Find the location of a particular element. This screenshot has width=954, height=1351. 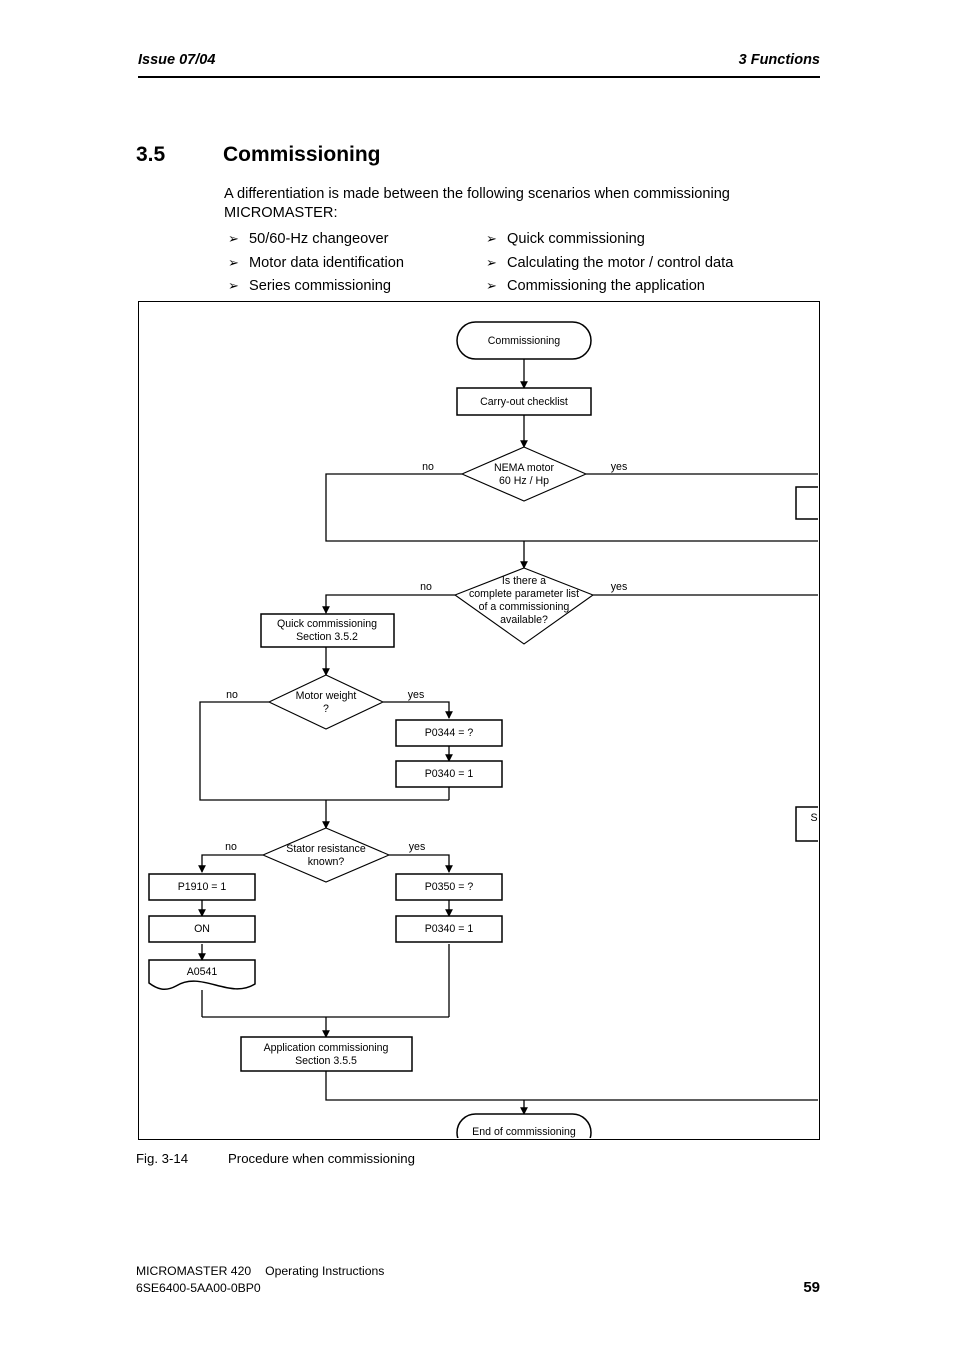

flow-node-start: Commissioning is located at coordinates (524, 340).